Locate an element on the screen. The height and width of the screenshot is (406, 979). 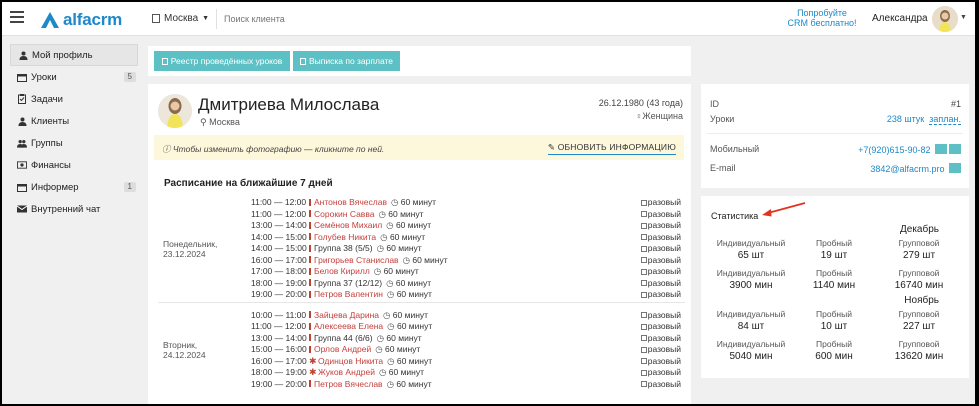
lesson-participant-link: Жуков Андрей is located at coordinates (346, 372).